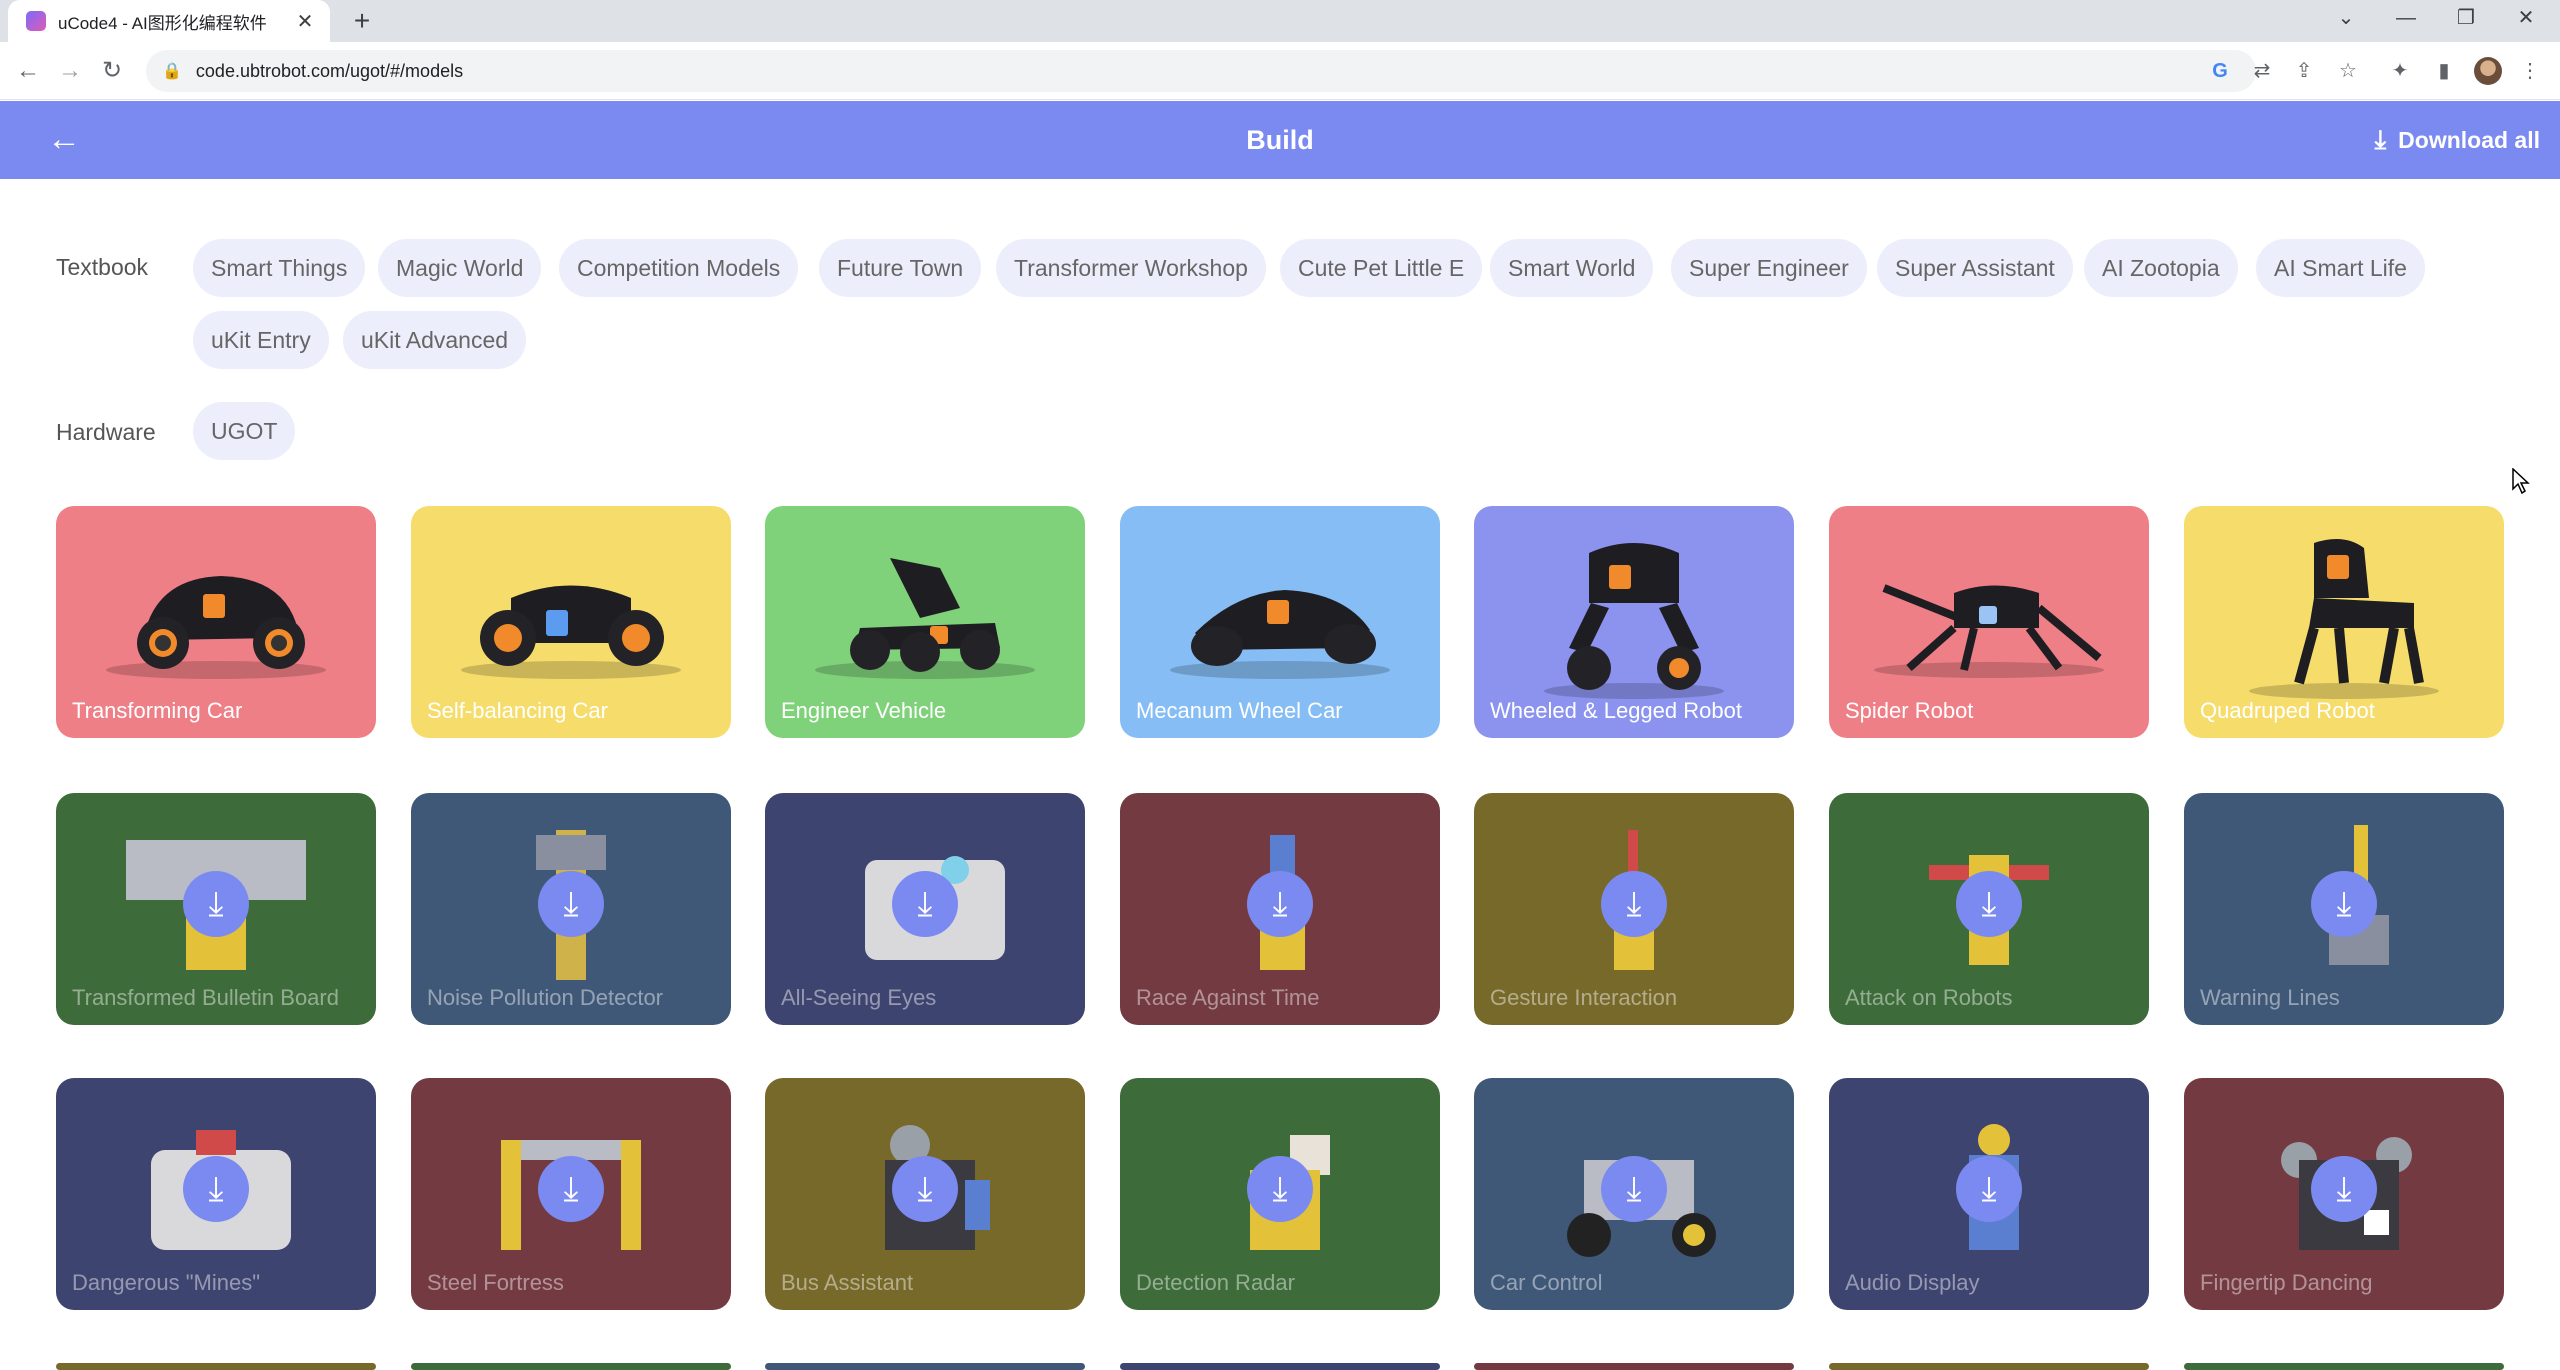 The image size is (2560, 1370). I want to click on model-card: ⤓ All-Seeing Eyes, so click(925, 909).